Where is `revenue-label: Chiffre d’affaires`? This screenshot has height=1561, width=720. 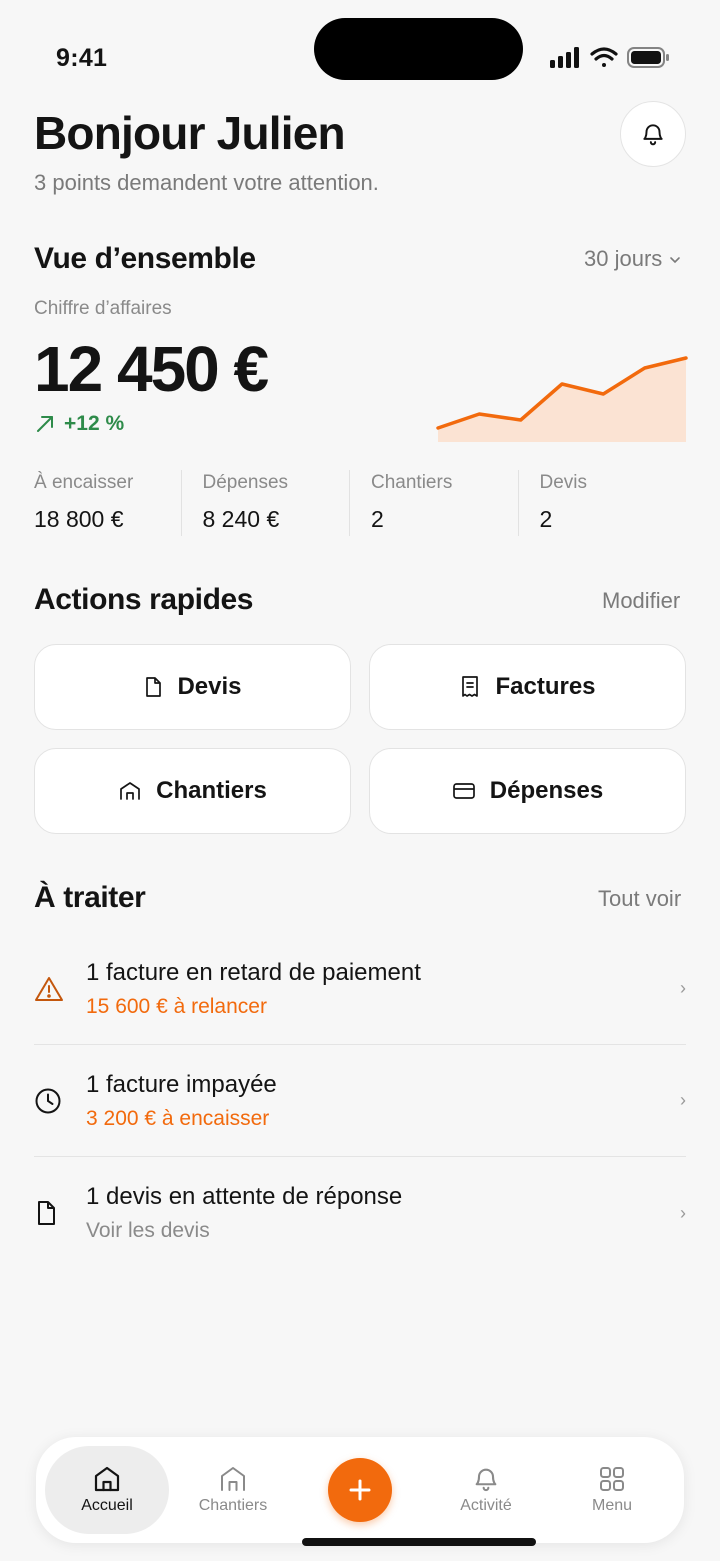 revenue-label: Chiffre d’affaires is located at coordinates (103, 308).